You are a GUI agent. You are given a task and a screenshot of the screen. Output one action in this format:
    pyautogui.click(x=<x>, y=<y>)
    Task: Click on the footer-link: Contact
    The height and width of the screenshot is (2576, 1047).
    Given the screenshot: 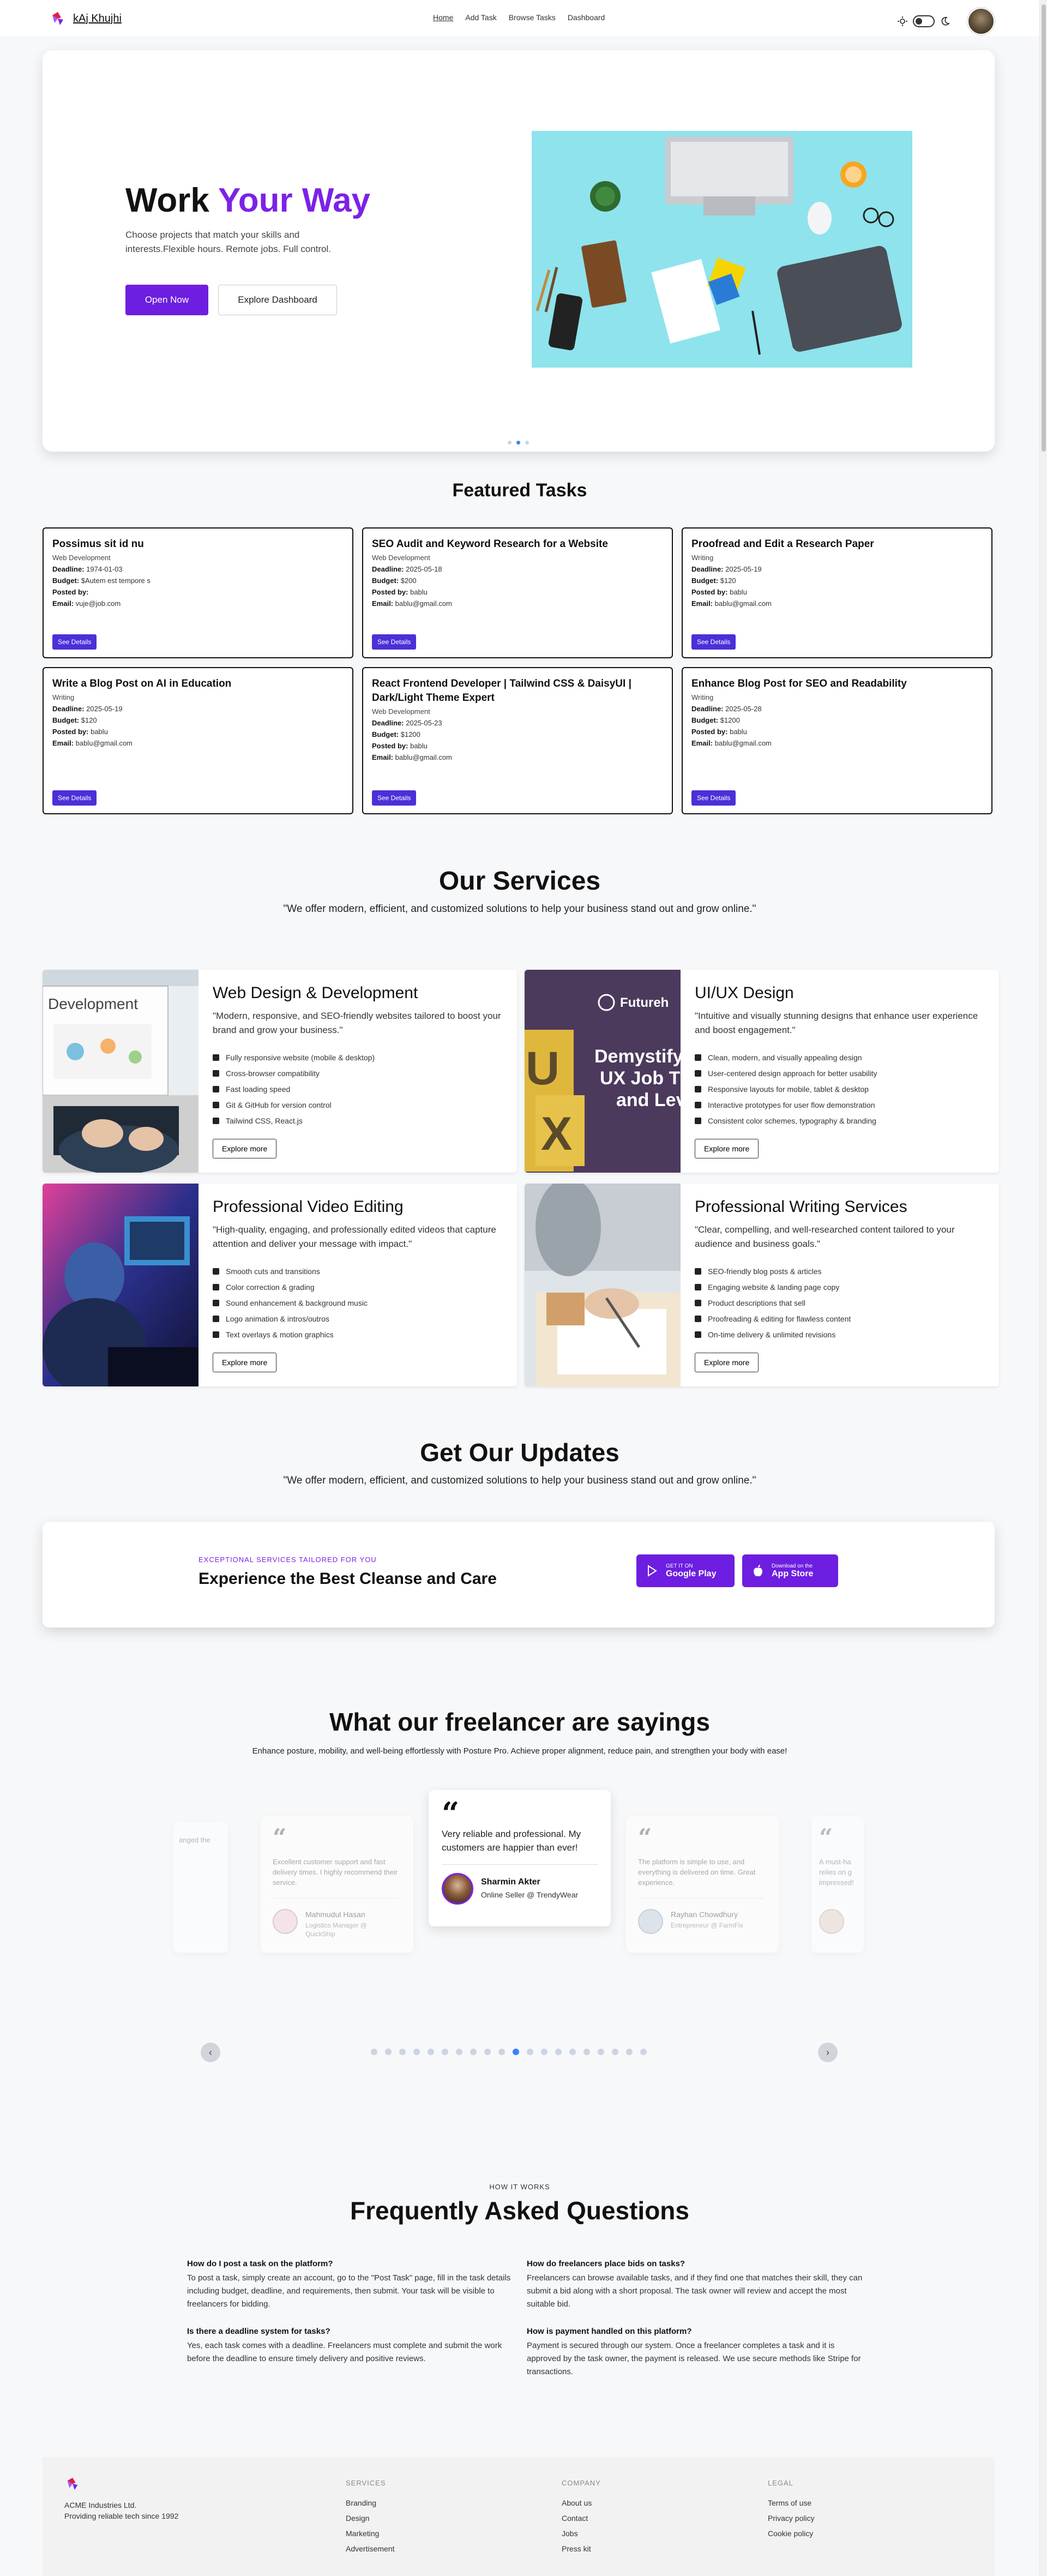 What is the action you would take?
    pyautogui.click(x=575, y=2519)
    